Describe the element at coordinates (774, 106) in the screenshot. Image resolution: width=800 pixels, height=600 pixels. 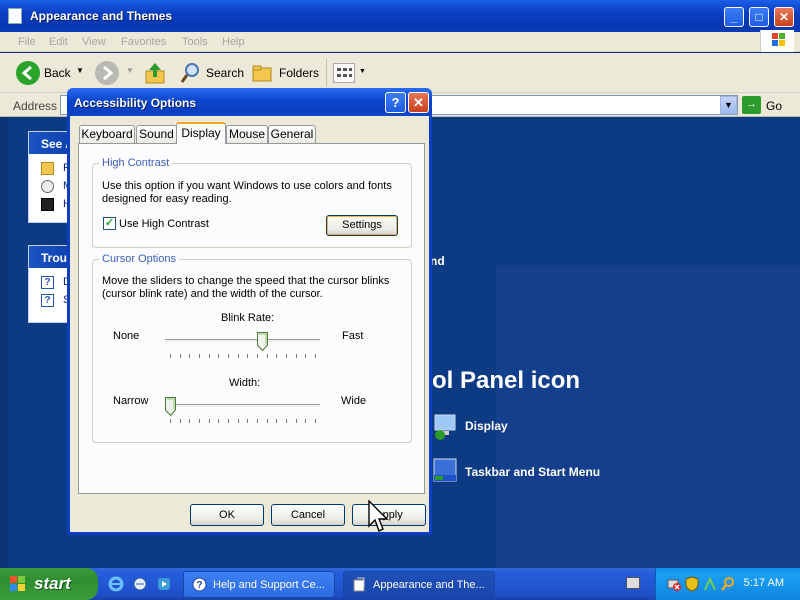
I see `go-button: Go` at that location.